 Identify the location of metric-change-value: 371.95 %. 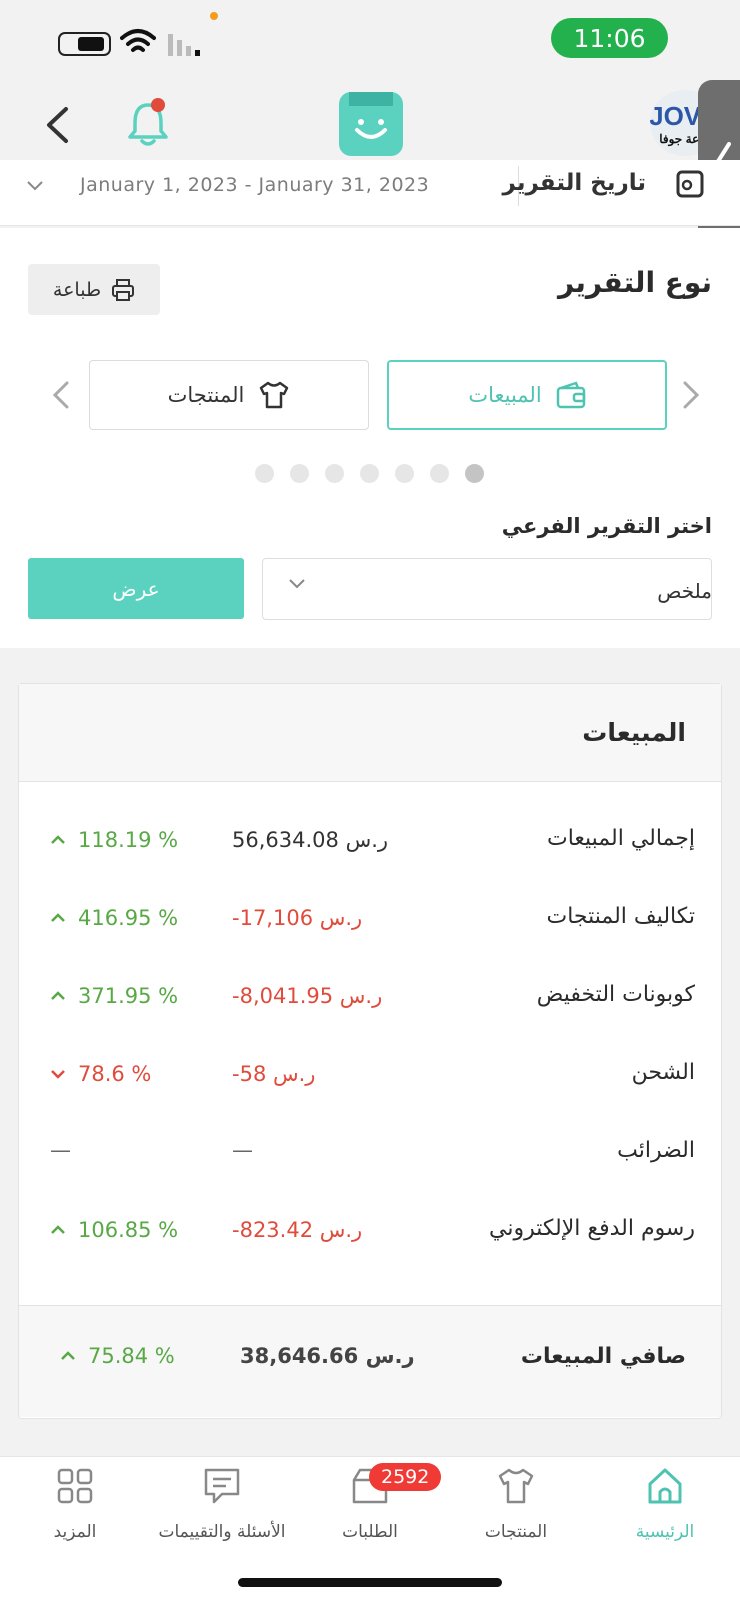
(128, 996).